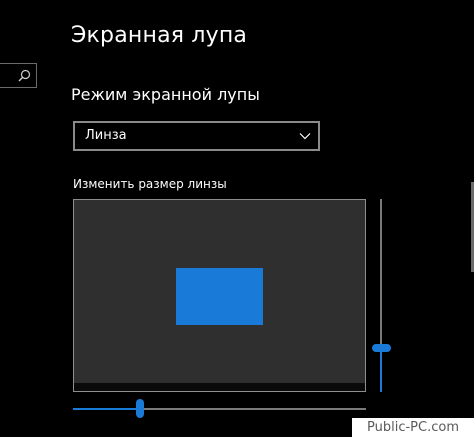 The height and width of the screenshot is (437, 474). Describe the element at coordinates (107, 409) in the screenshot. I see `lens-width-slider-fill` at that location.